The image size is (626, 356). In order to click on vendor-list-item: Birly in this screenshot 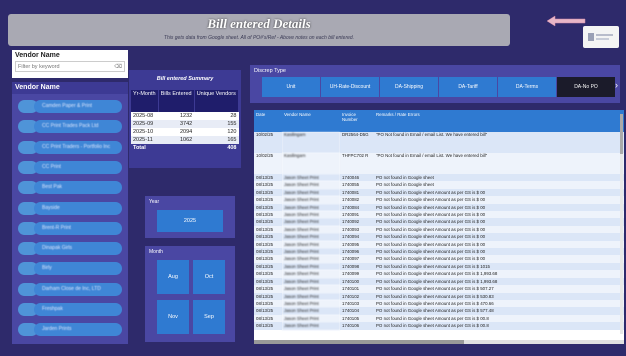, I will do `click(70, 268)`.